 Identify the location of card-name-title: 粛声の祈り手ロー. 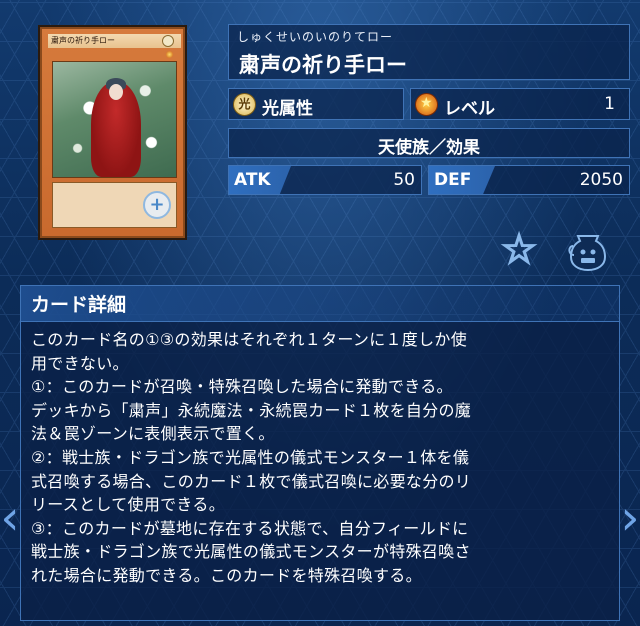
(323, 65).